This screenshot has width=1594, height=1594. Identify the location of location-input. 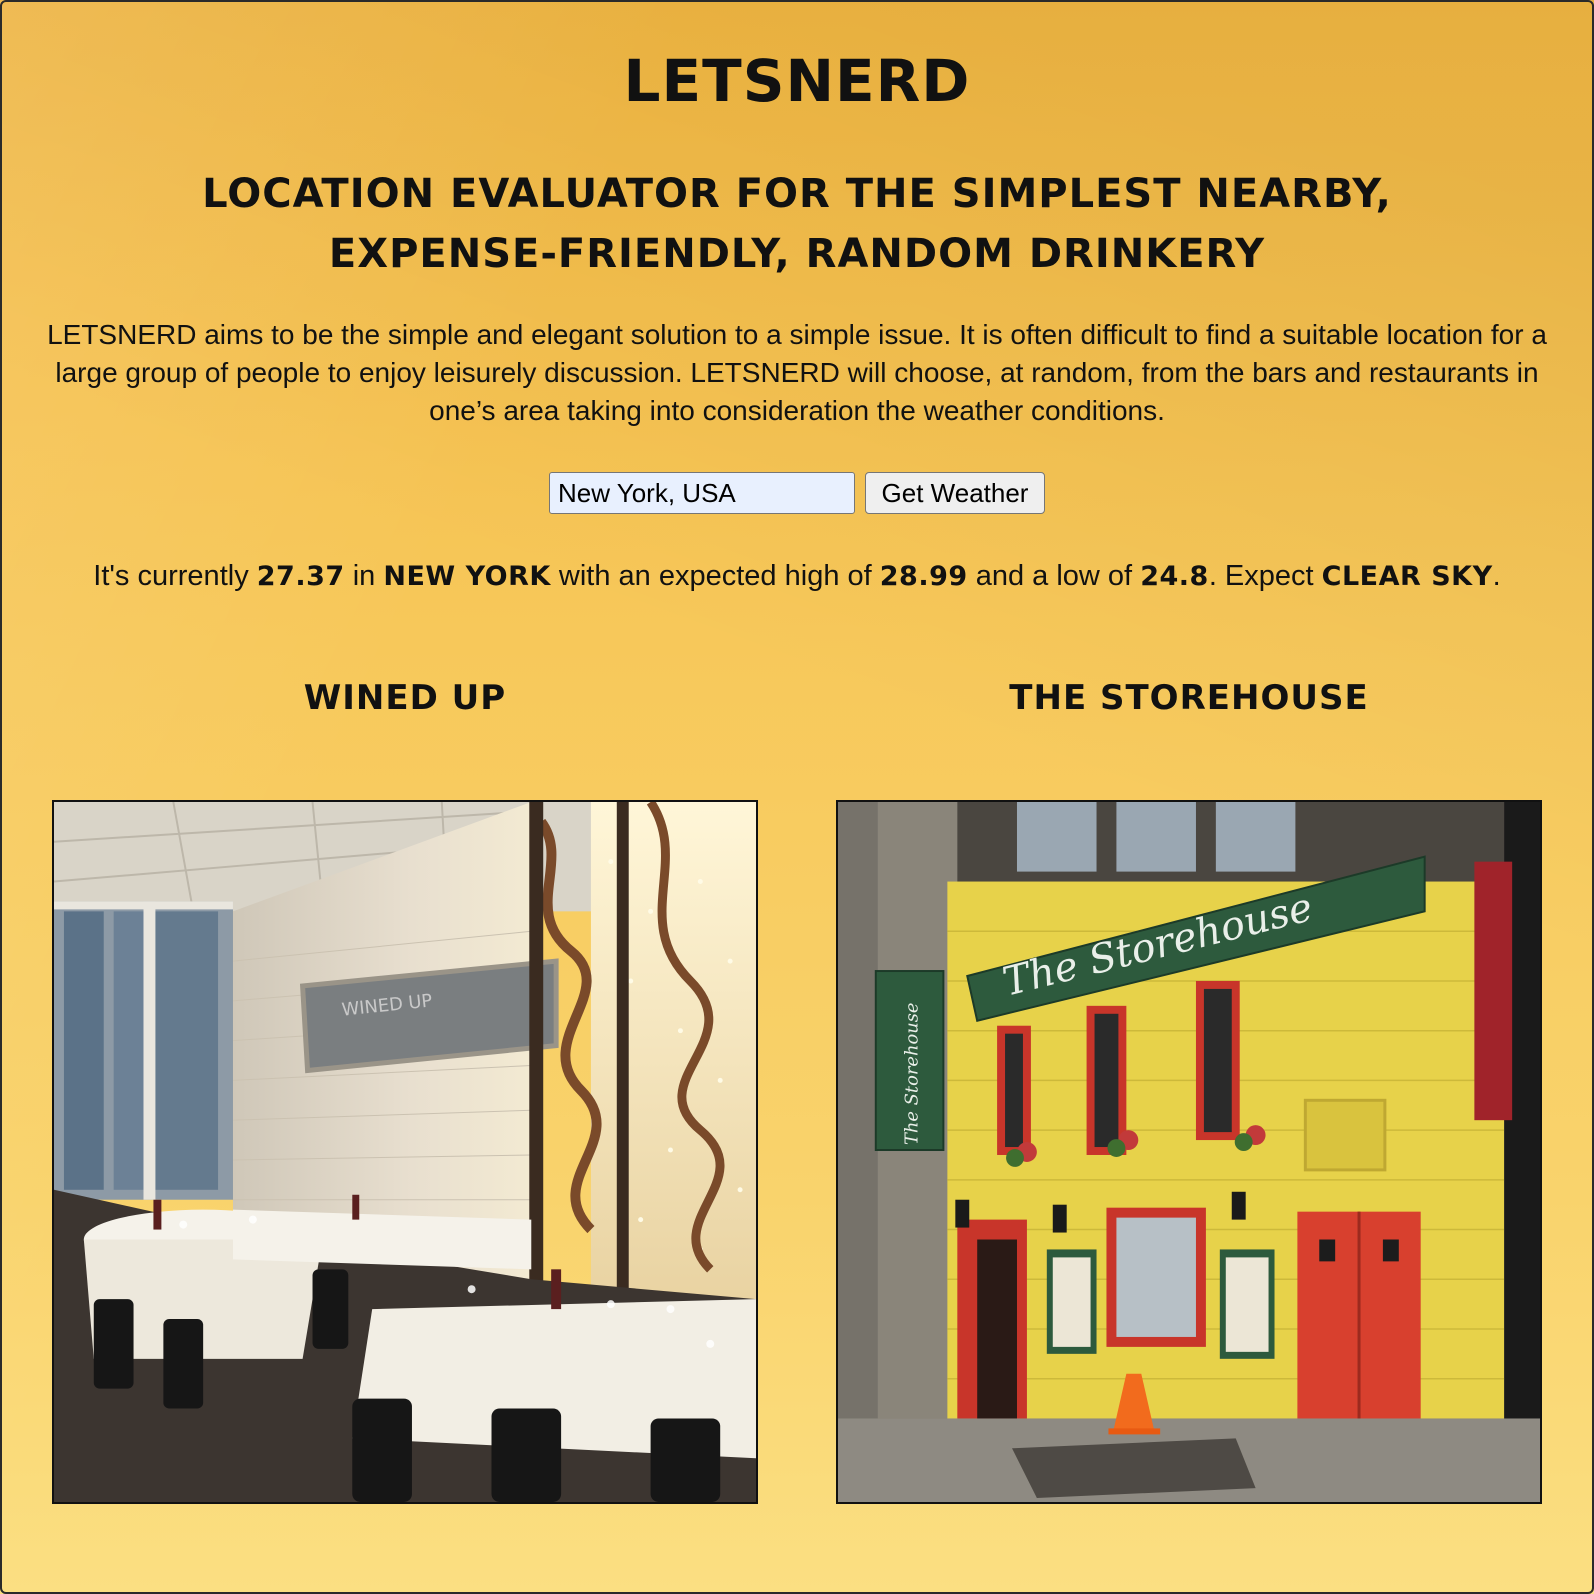
(702, 493).